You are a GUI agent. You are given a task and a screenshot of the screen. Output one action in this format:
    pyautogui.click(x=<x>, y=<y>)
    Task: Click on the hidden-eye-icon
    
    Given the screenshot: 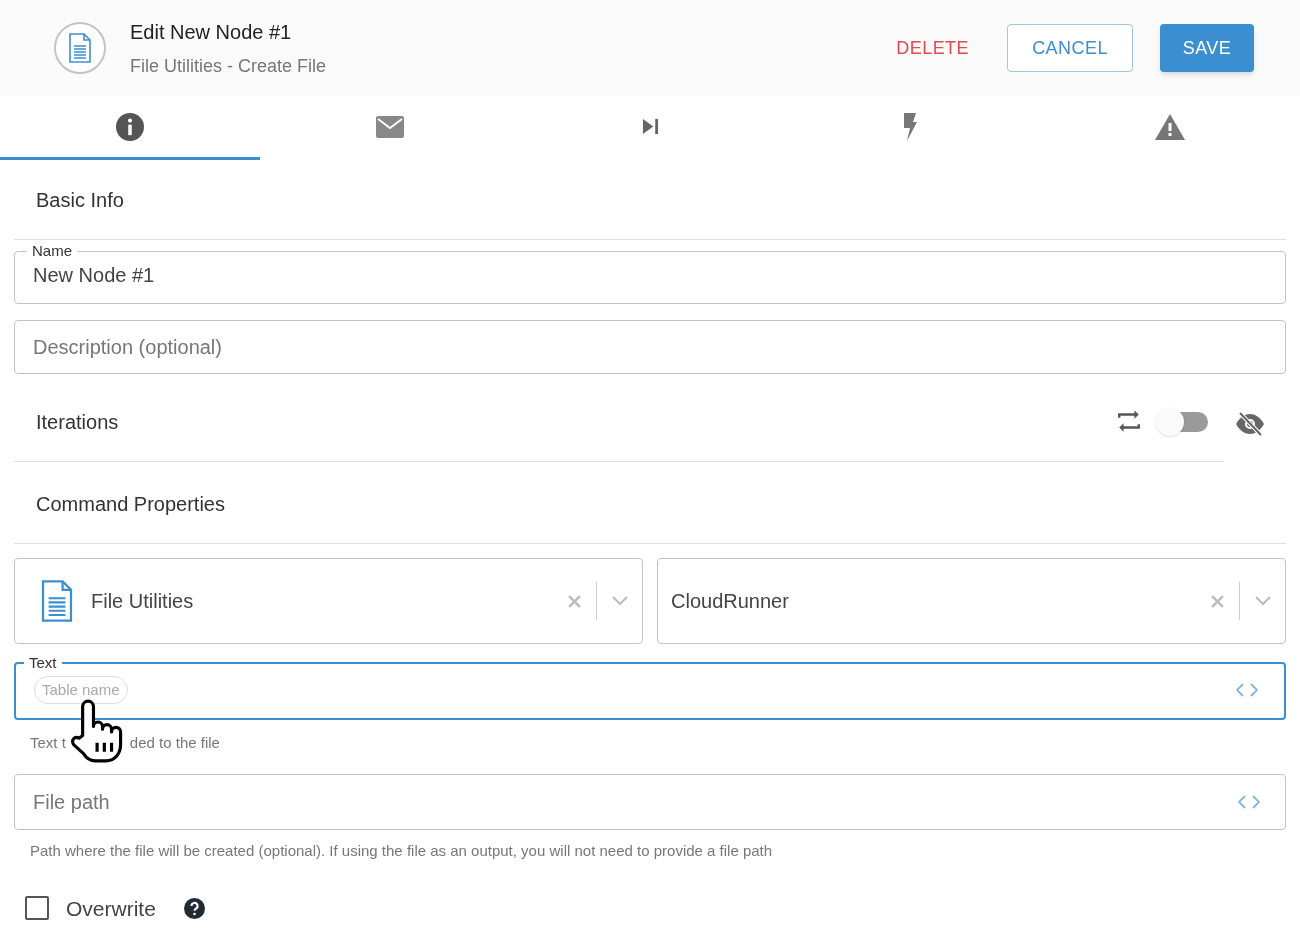 What is the action you would take?
    pyautogui.click(x=1250, y=424)
    